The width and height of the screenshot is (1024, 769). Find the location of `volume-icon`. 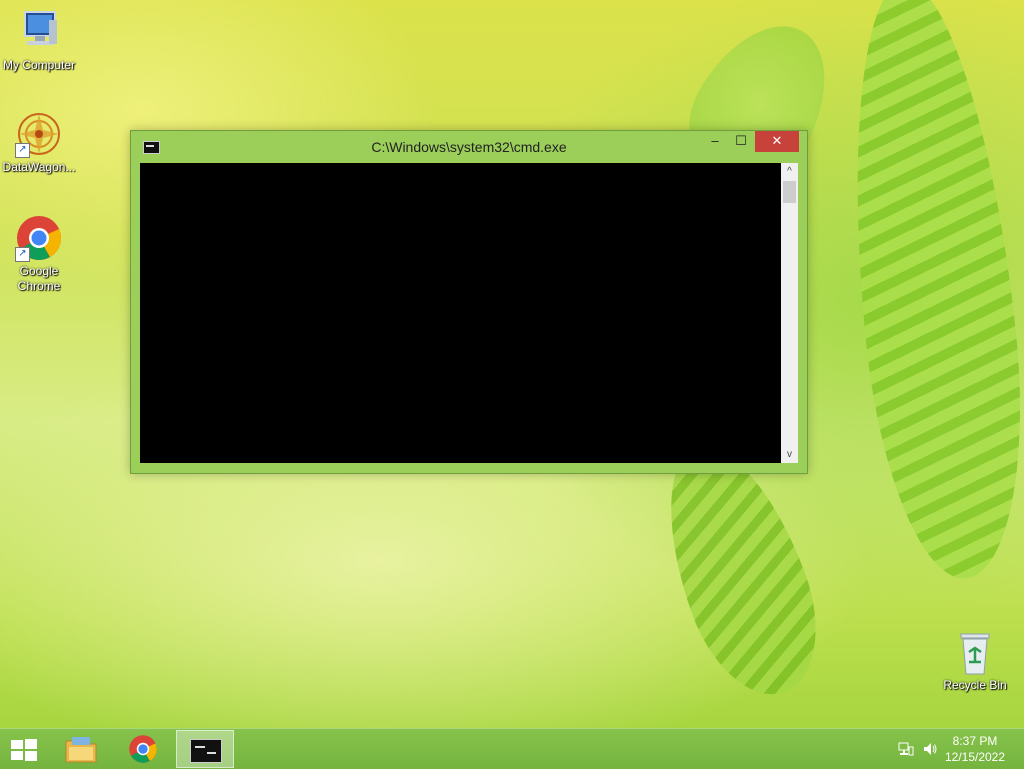

volume-icon is located at coordinates (930, 749).